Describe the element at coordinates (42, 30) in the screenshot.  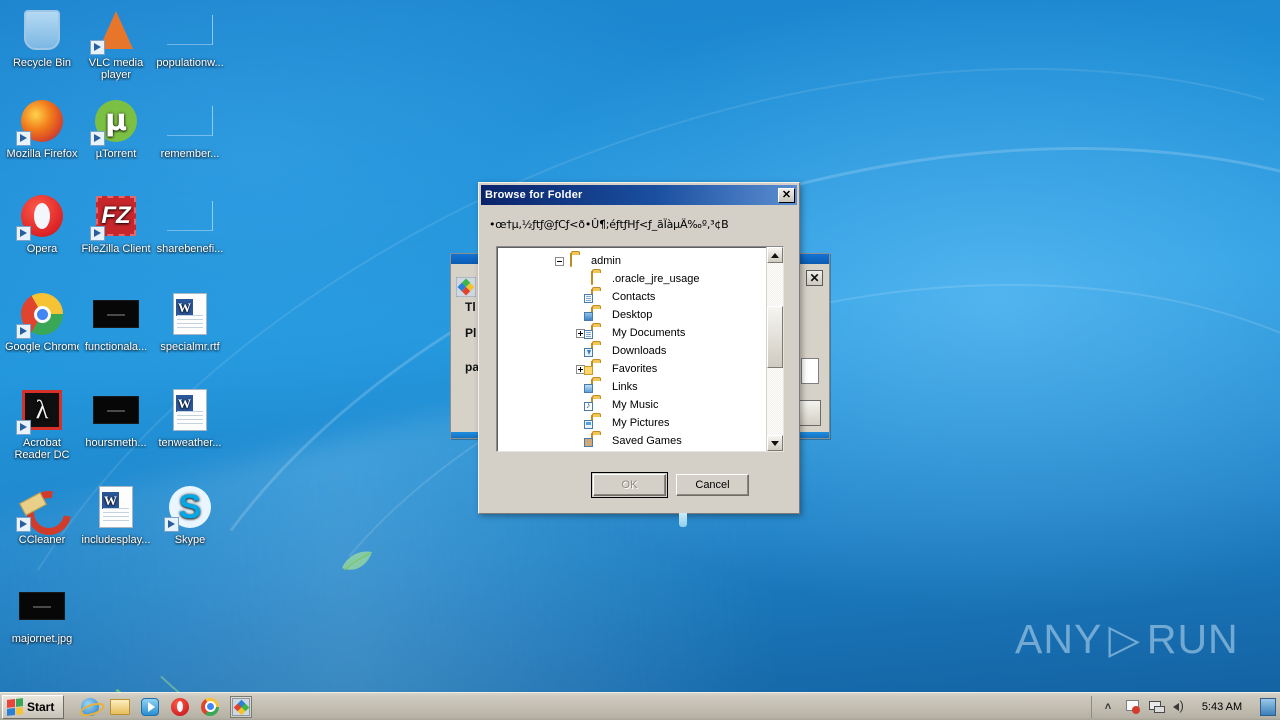
I see `recycle-bin-icon` at that location.